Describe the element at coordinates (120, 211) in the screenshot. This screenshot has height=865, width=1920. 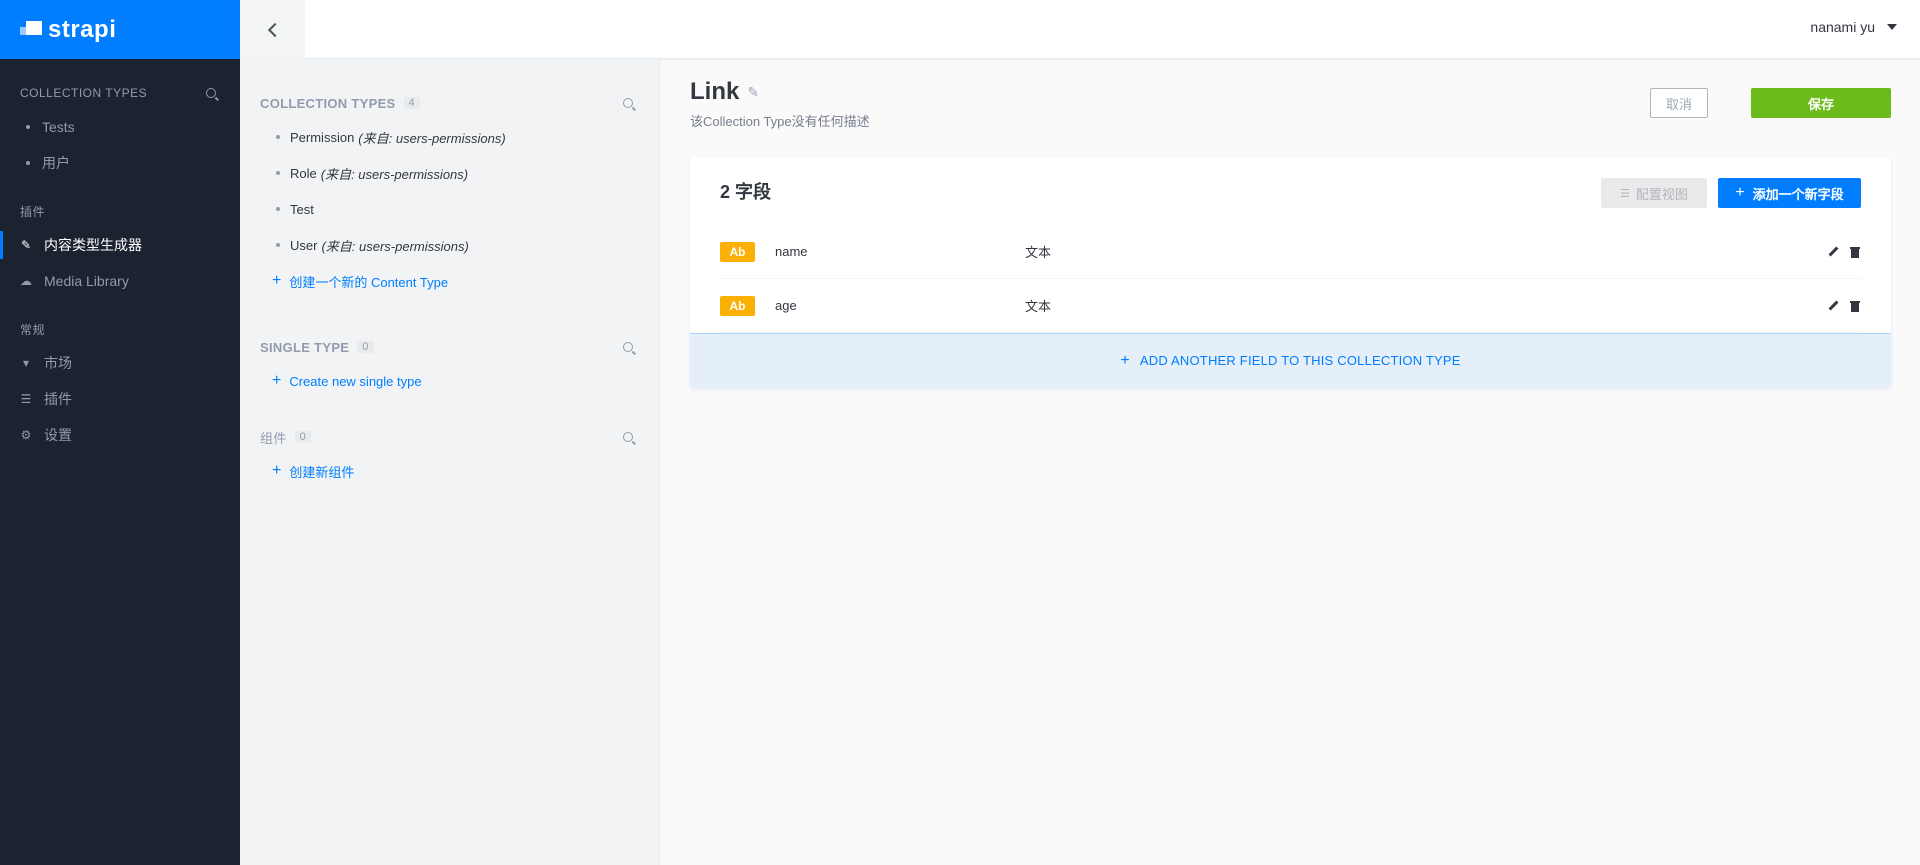
I see `plugins-section-title: 插件` at that location.